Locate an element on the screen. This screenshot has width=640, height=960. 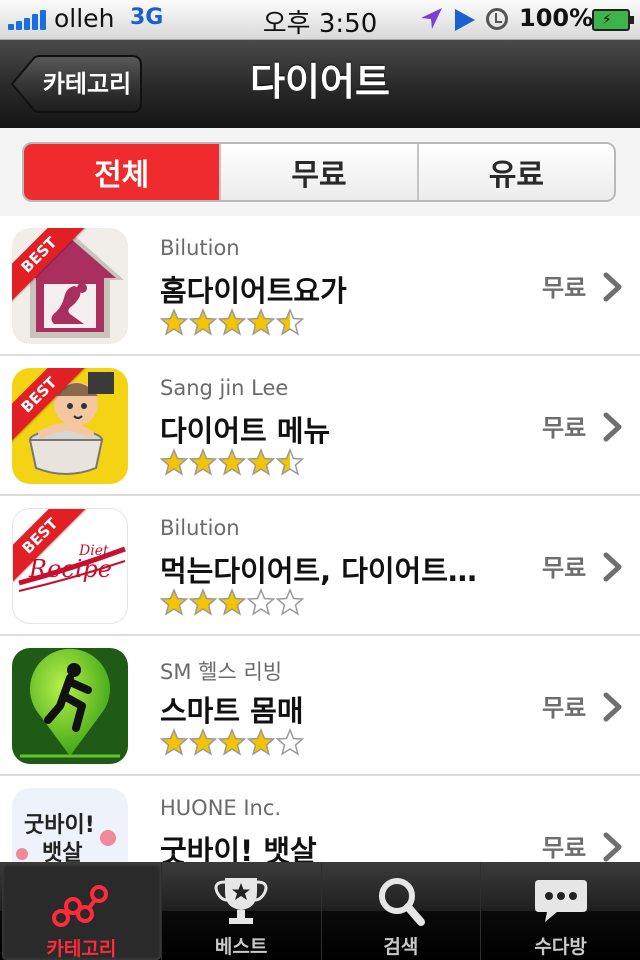
price-filter-segment: 전체 무료 유료 is located at coordinates (319, 172).